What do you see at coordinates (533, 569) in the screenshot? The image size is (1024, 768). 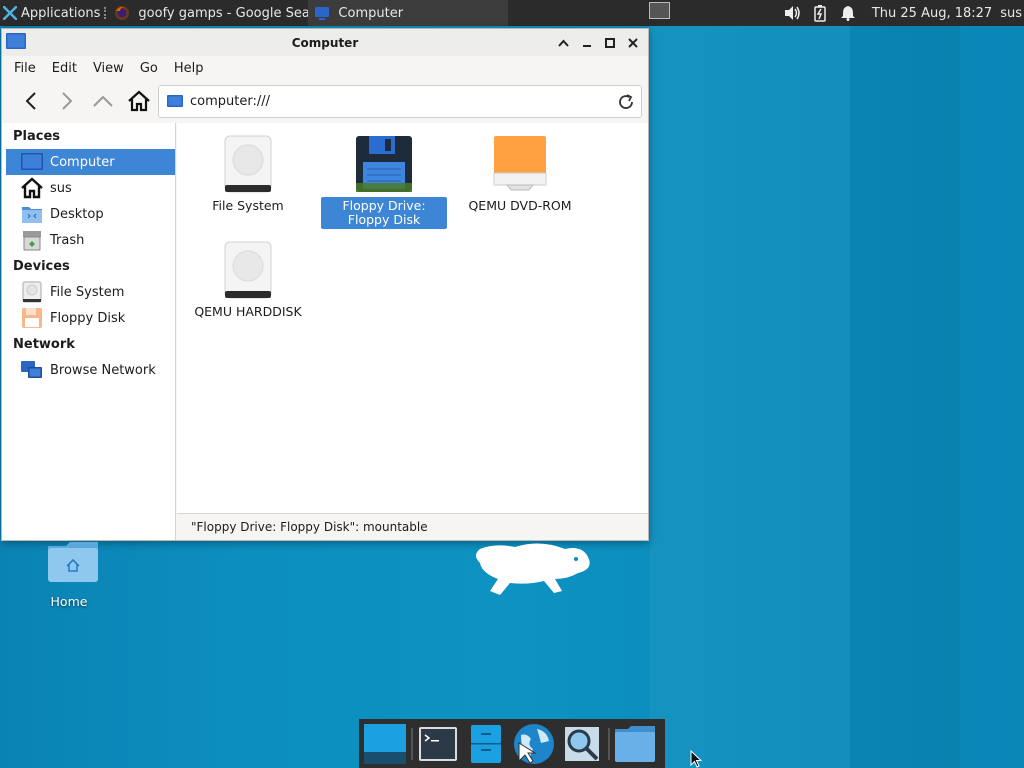 I see `xfce-mouse-logo` at bounding box center [533, 569].